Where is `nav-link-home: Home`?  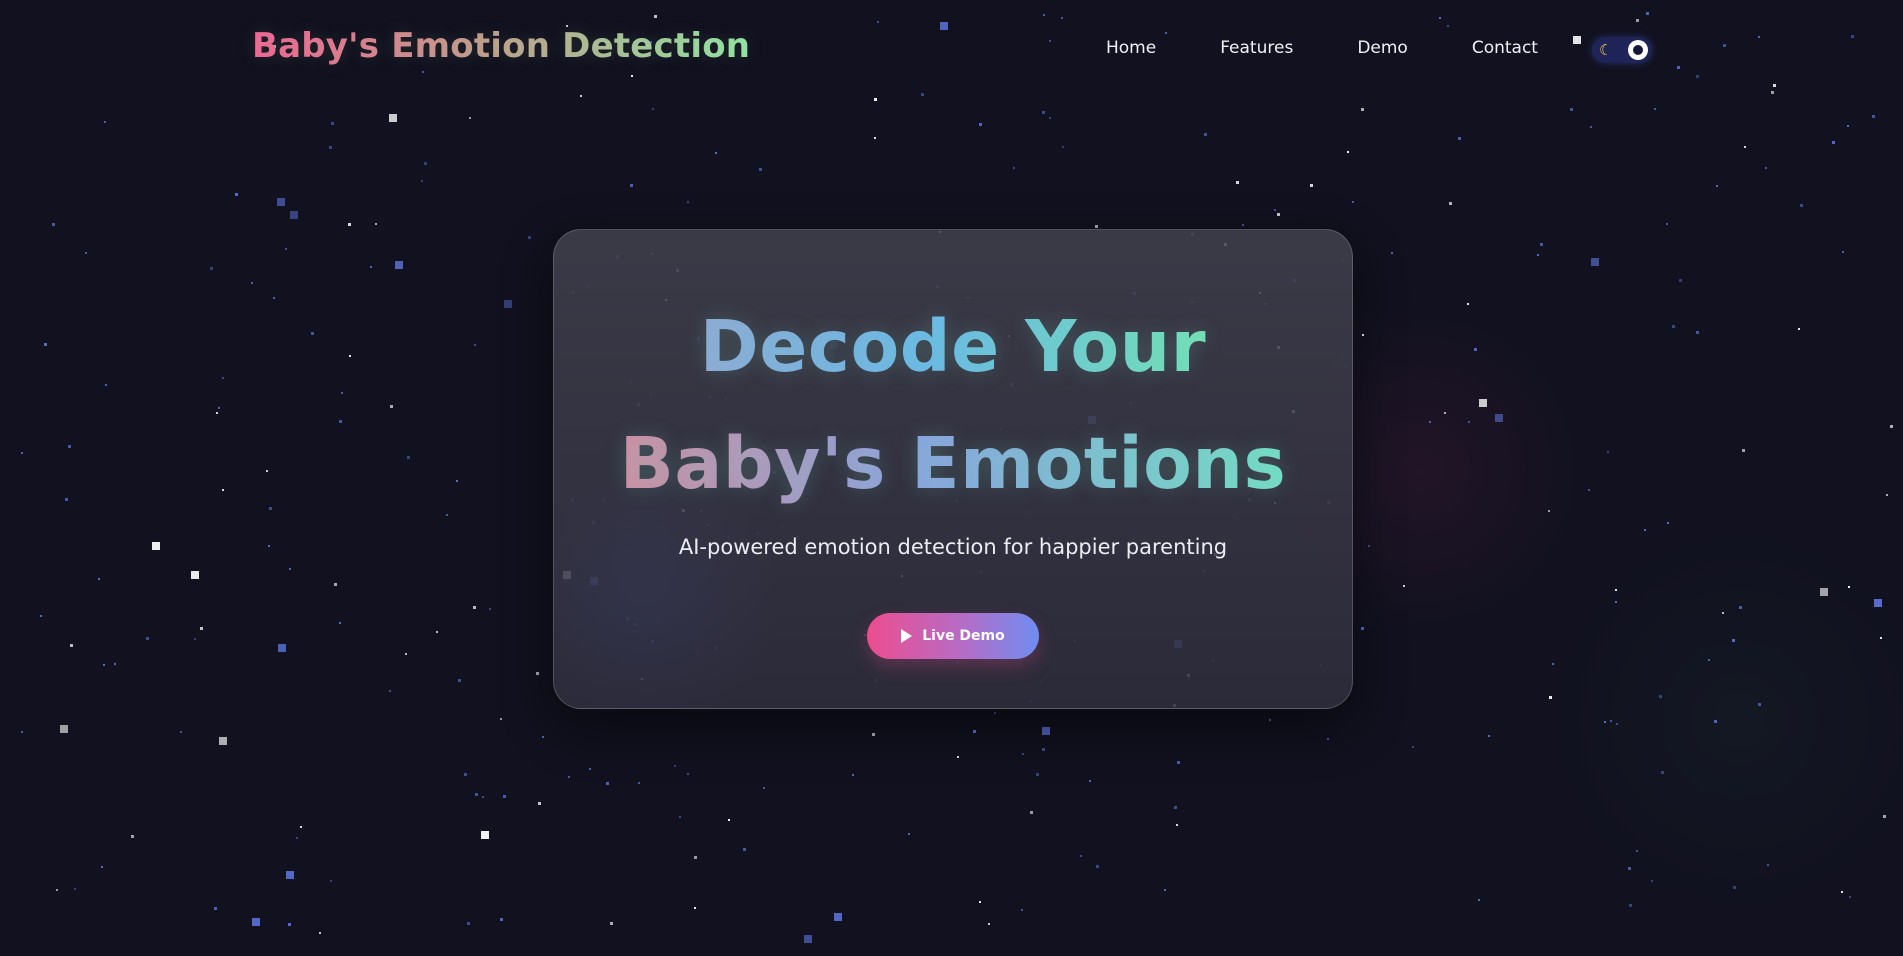 nav-link-home: Home is located at coordinates (1131, 48).